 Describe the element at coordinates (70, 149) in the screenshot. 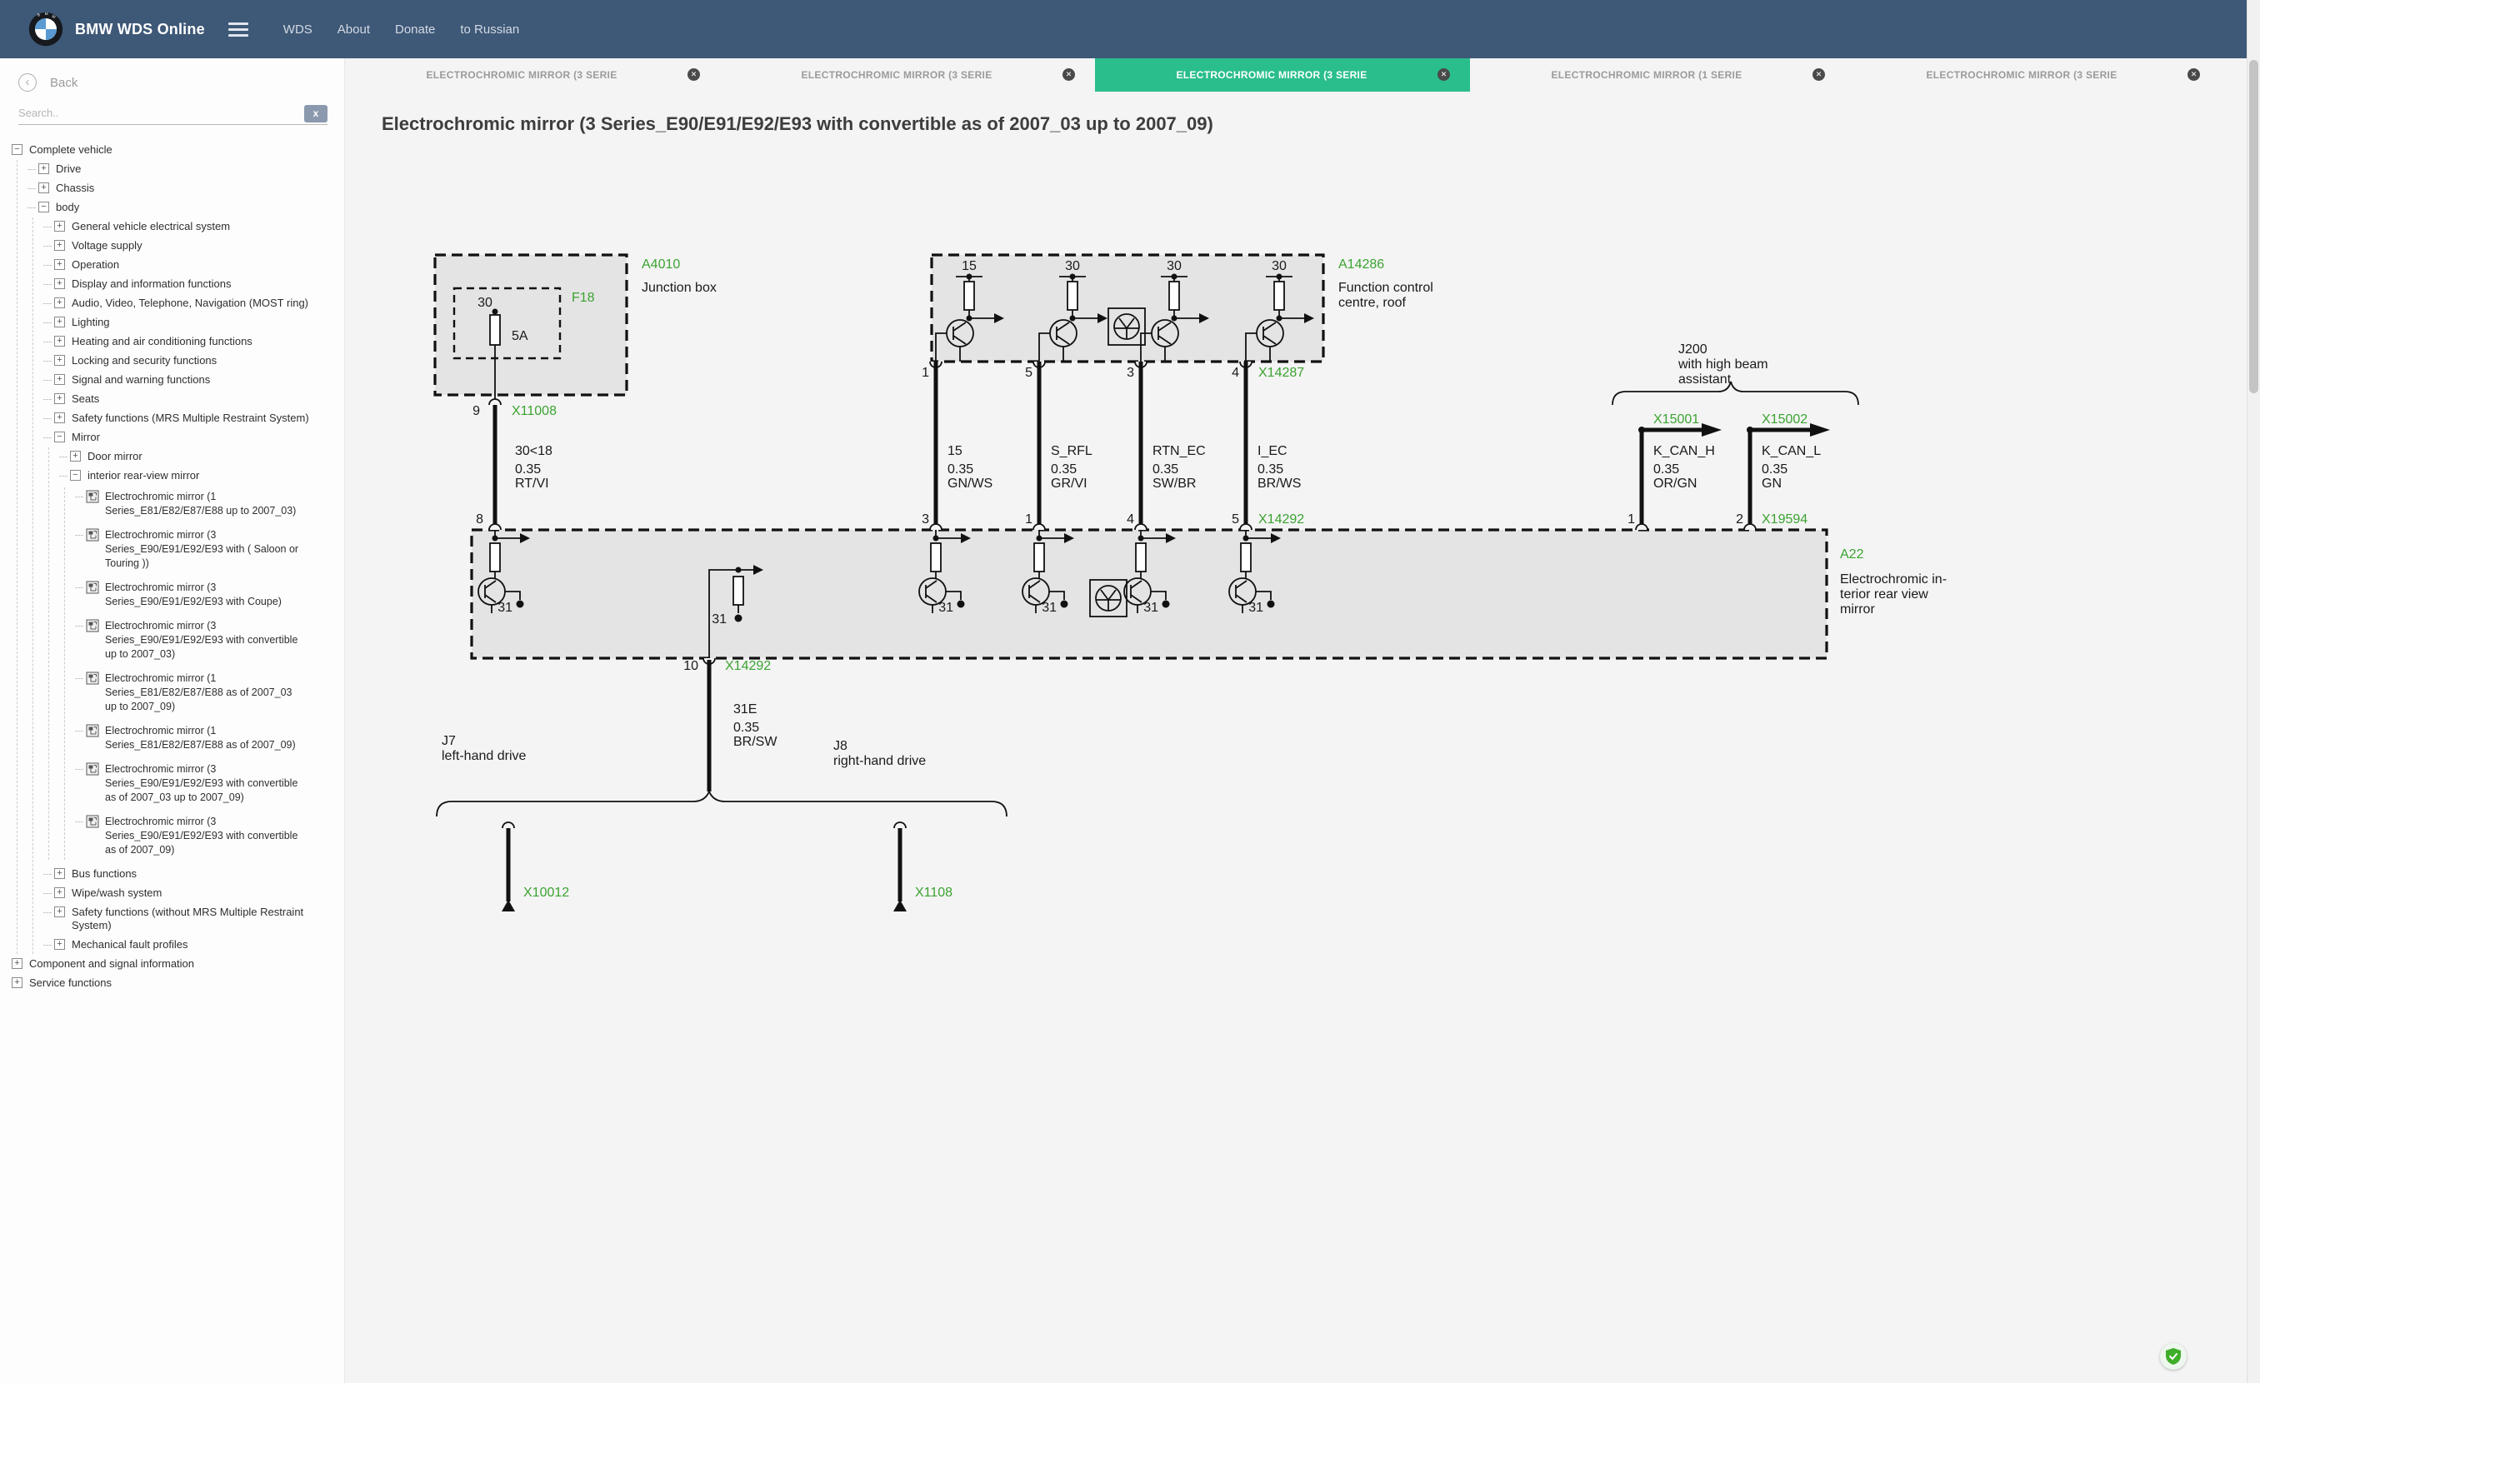

I see `tree-branch-label: Complete vehicle` at that location.